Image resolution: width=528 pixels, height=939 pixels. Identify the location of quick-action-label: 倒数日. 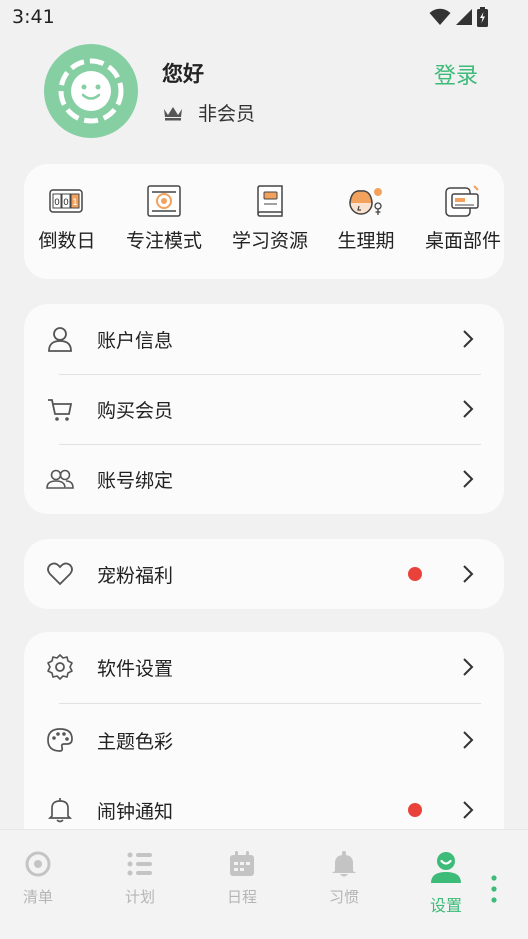
(67, 241).